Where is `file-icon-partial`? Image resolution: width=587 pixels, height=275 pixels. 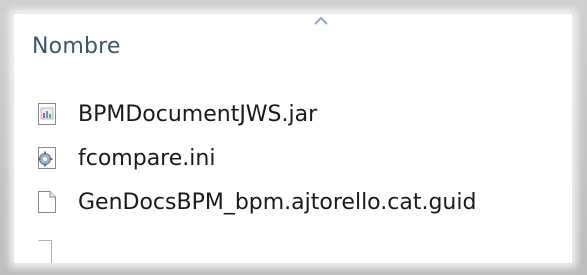
file-icon-partial is located at coordinates (45, 251).